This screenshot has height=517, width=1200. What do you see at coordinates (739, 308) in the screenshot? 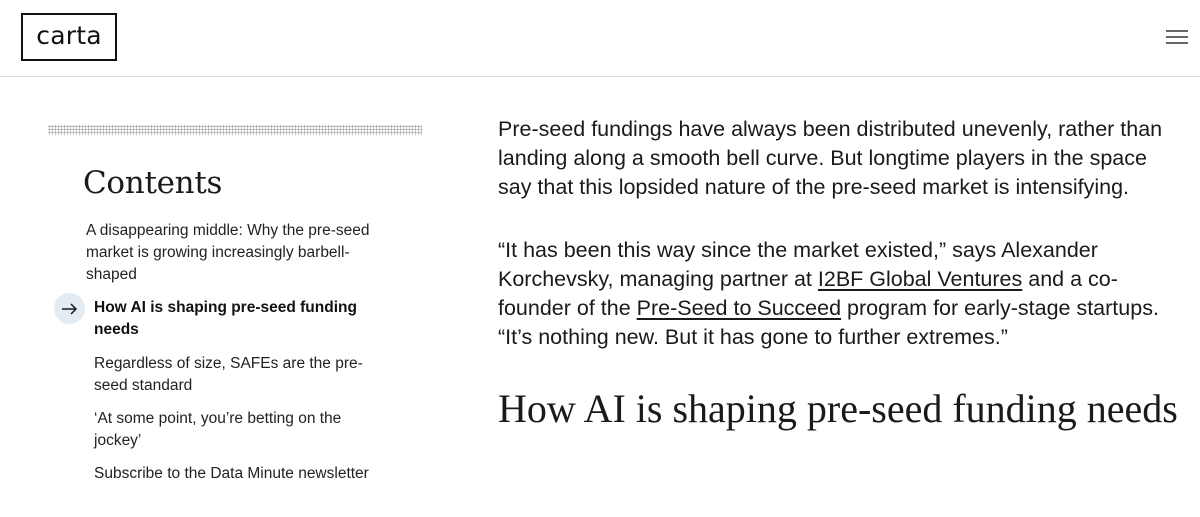
I see `link-pre-seed-to-succeed: Pre-Seed to Succeed` at bounding box center [739, 308].